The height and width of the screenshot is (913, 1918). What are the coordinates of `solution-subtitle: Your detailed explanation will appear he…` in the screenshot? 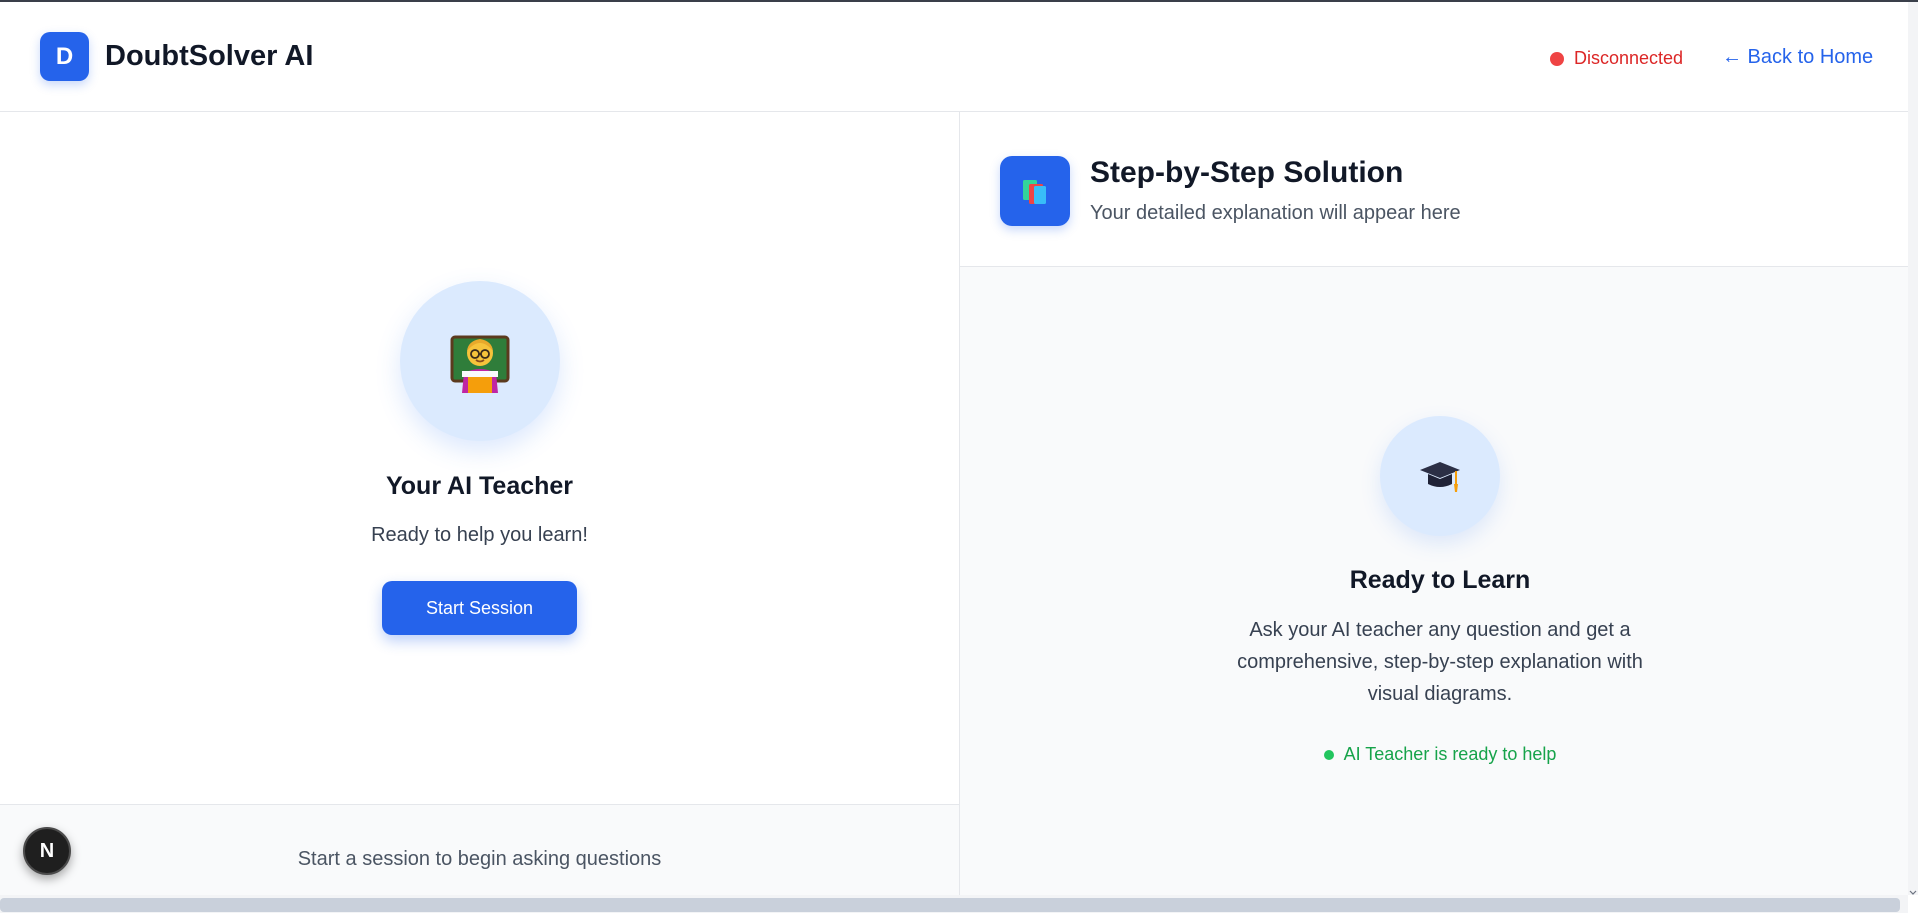 It's located at (1275, 213).